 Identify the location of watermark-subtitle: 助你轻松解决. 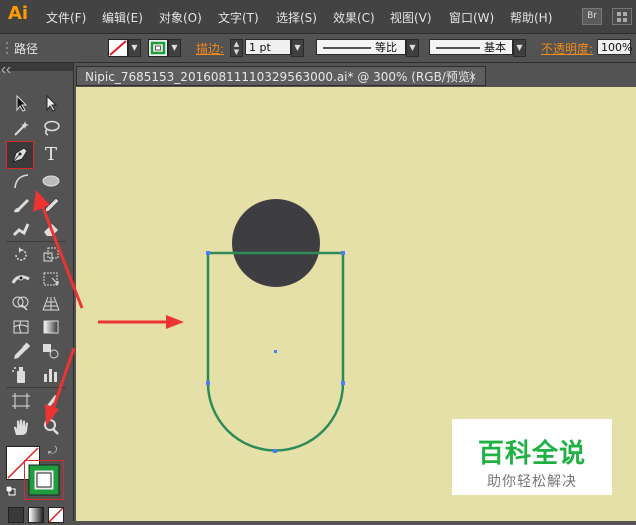
(532, 482).